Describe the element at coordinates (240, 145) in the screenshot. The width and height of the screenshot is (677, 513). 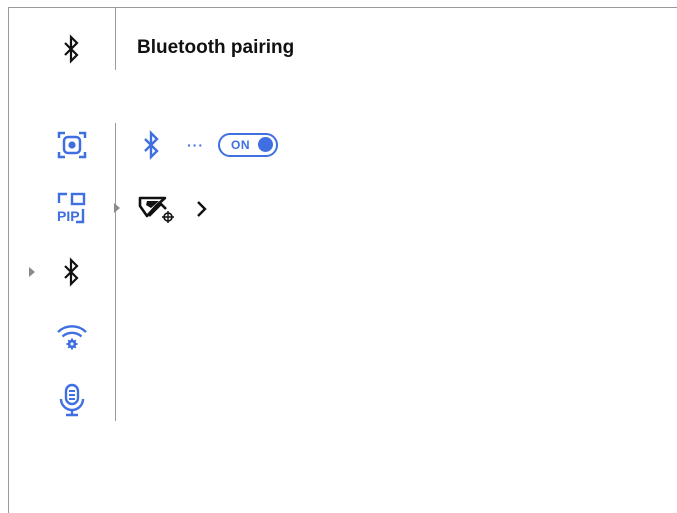
I see `toggle-label: ON` at that location.